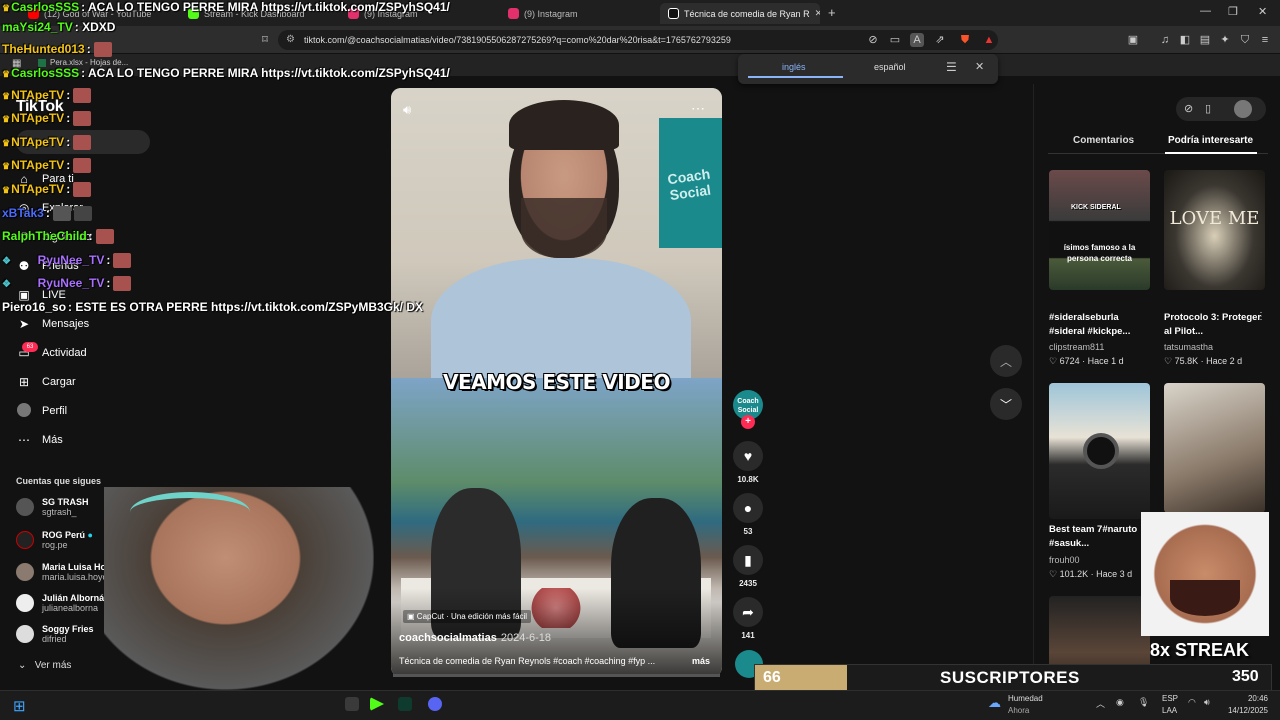  Describe the element at coordinates (748, 422) in the screenshot. I see `follow-plus-icon: +` at that location.